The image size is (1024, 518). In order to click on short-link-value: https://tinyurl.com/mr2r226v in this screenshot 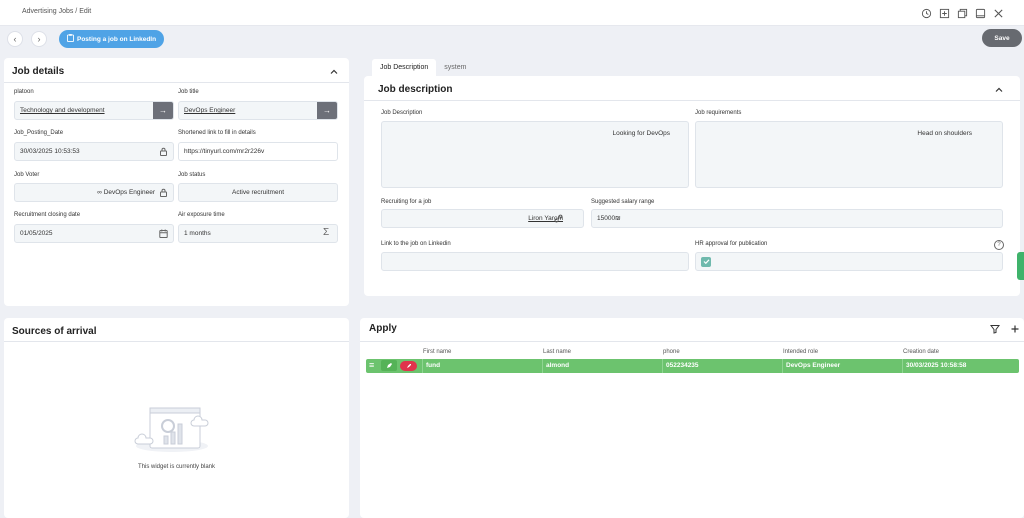, I will do `click(224, 151)`.